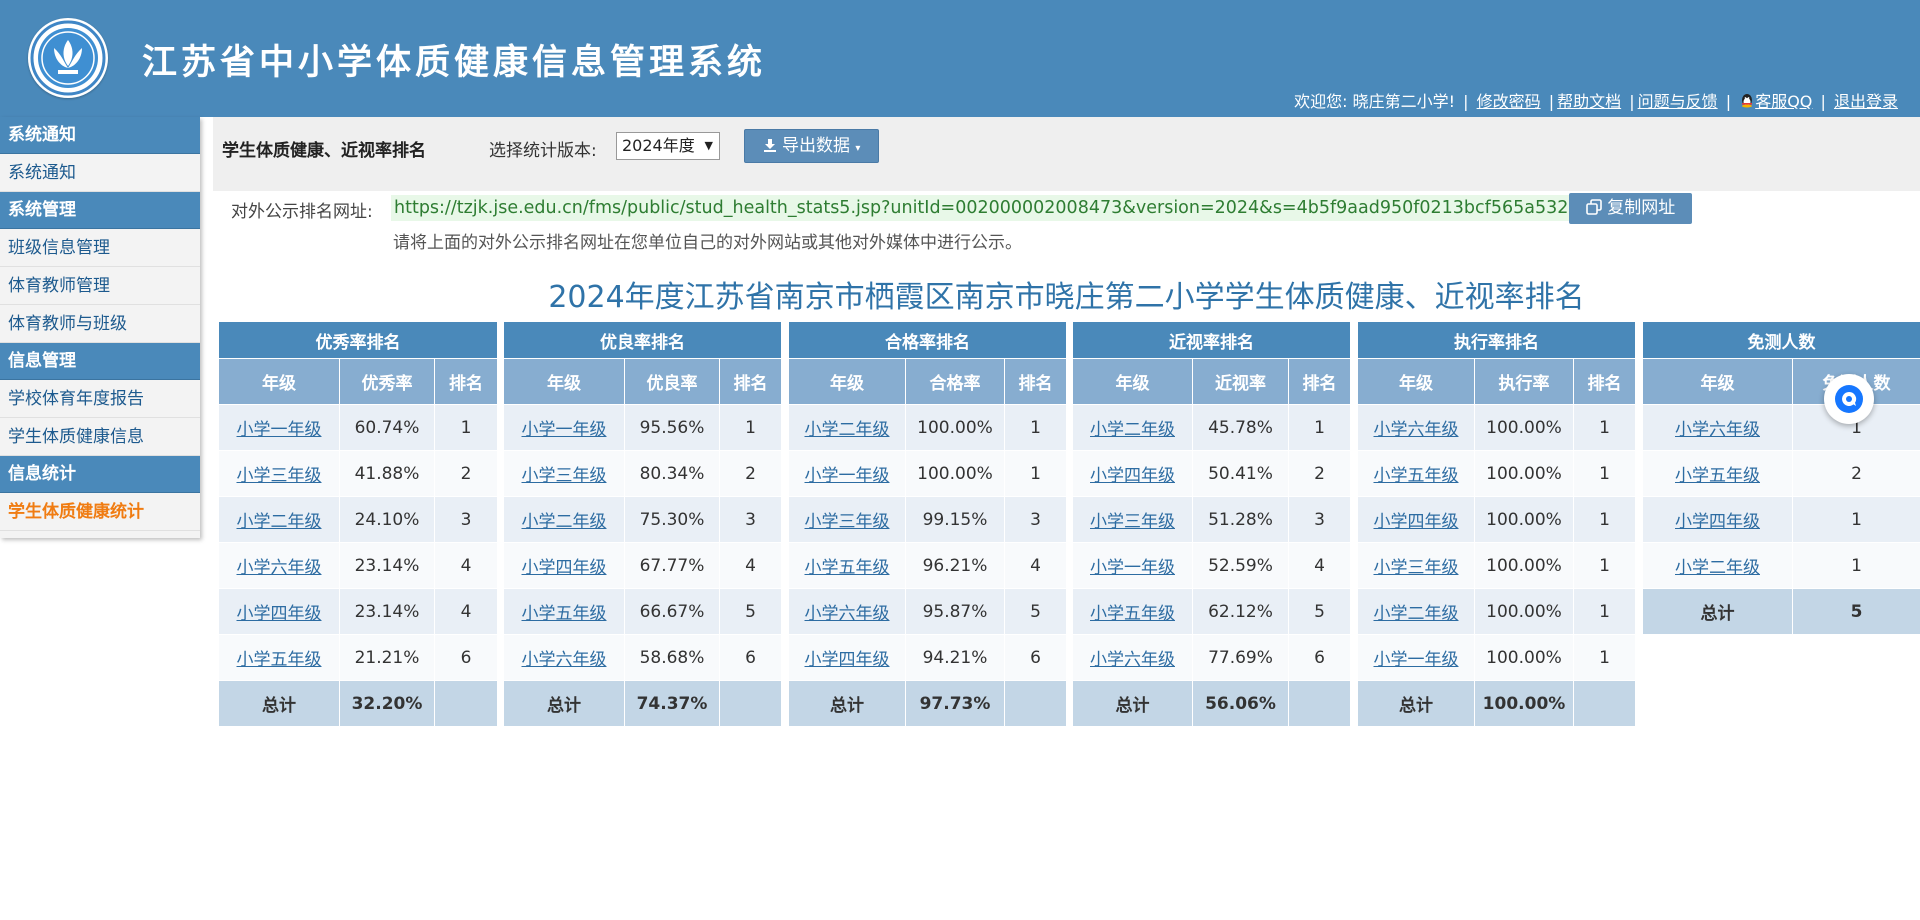 The width and height of the screenshot is (1920, 920). What do you see at coordinates (1496, 340) in the screenshot?
I see `table-title-row: 执行率排名` at bounding box center [1496, 340].